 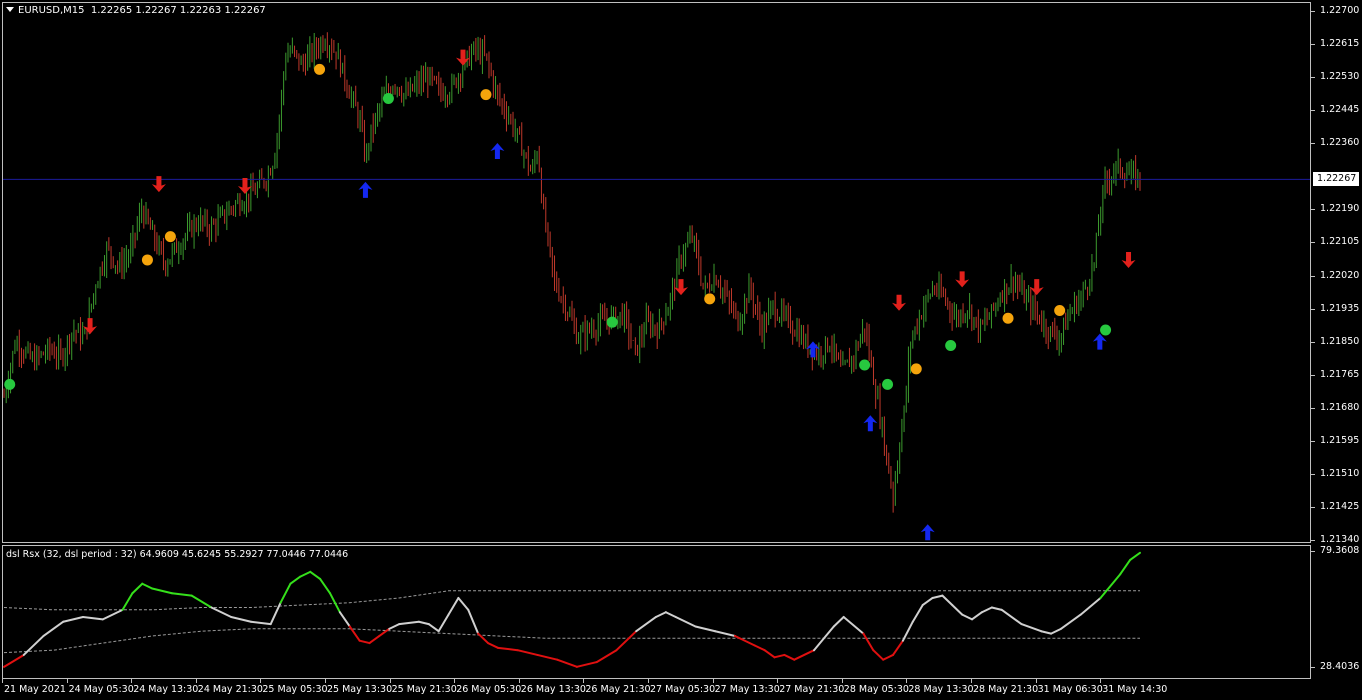 I want to click on time-tick-label: 25 May 21:30, so click(x=424, y=689).